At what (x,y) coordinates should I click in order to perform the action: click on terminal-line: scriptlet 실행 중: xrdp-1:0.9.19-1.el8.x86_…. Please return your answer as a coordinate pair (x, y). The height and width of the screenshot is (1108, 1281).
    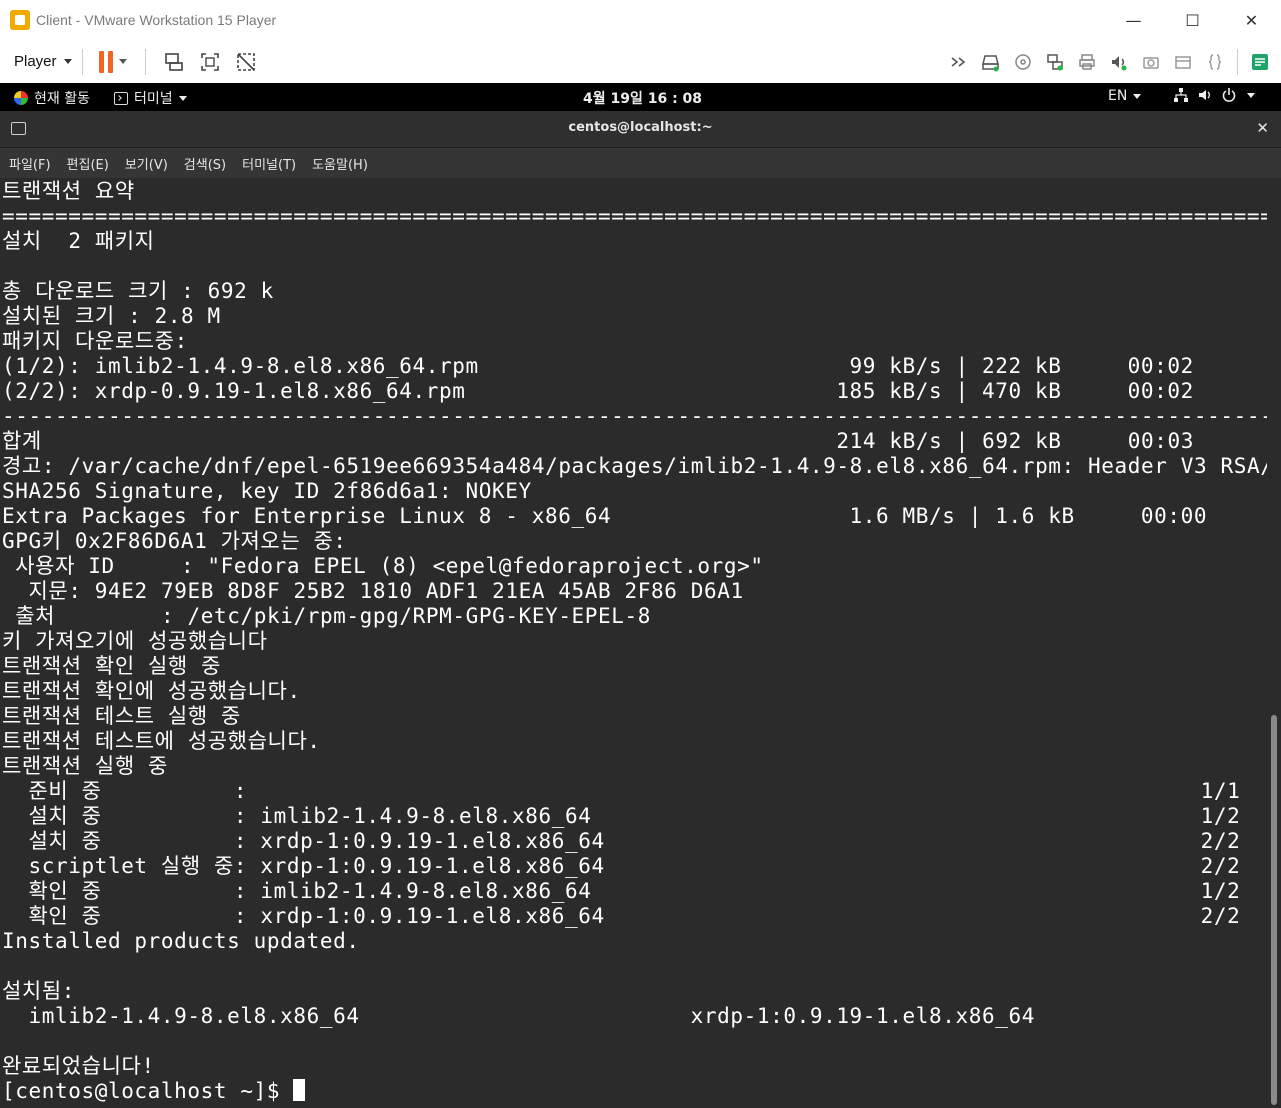
    Looking at the image, I should click on (621, 866).